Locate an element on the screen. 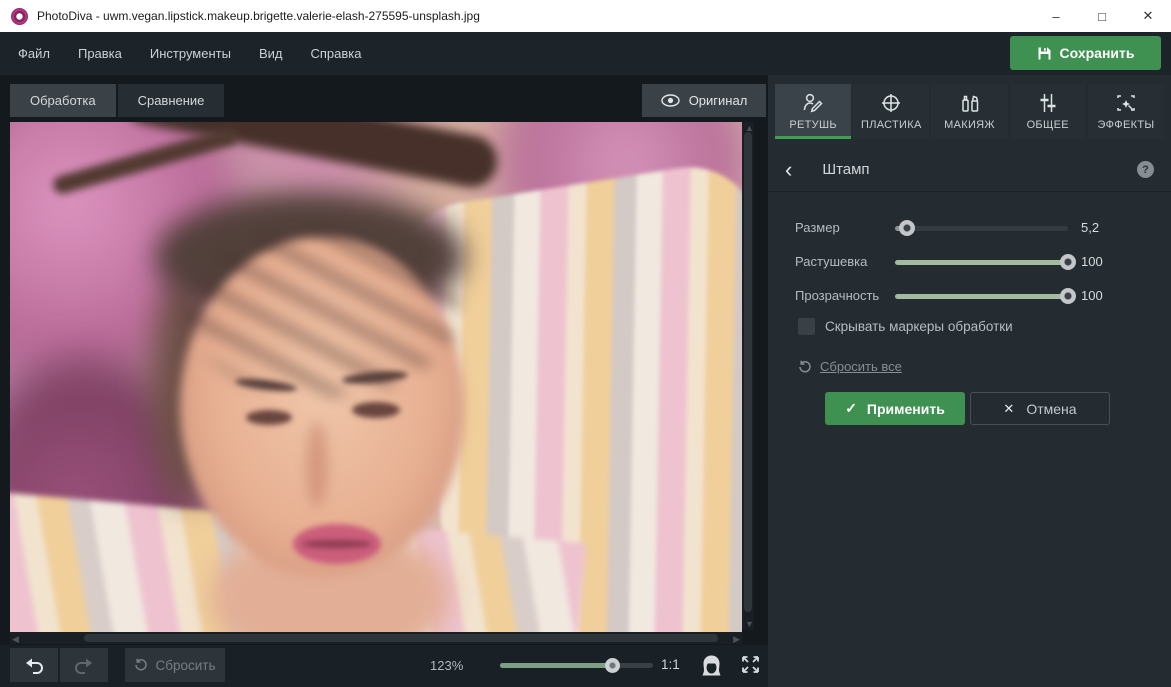 Image resolution: width=1171 pixels, height=687 pixels. tab-general: ОБЩЕЕ is located at coordinates (1047, 111).